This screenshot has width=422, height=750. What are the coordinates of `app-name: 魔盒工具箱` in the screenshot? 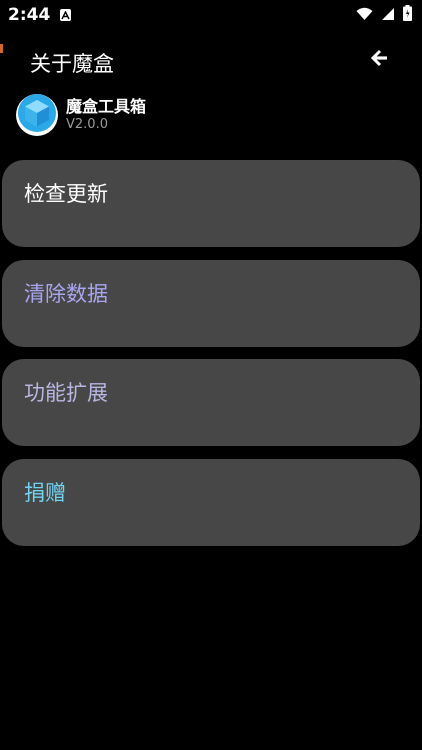 It's located at (106, 106).